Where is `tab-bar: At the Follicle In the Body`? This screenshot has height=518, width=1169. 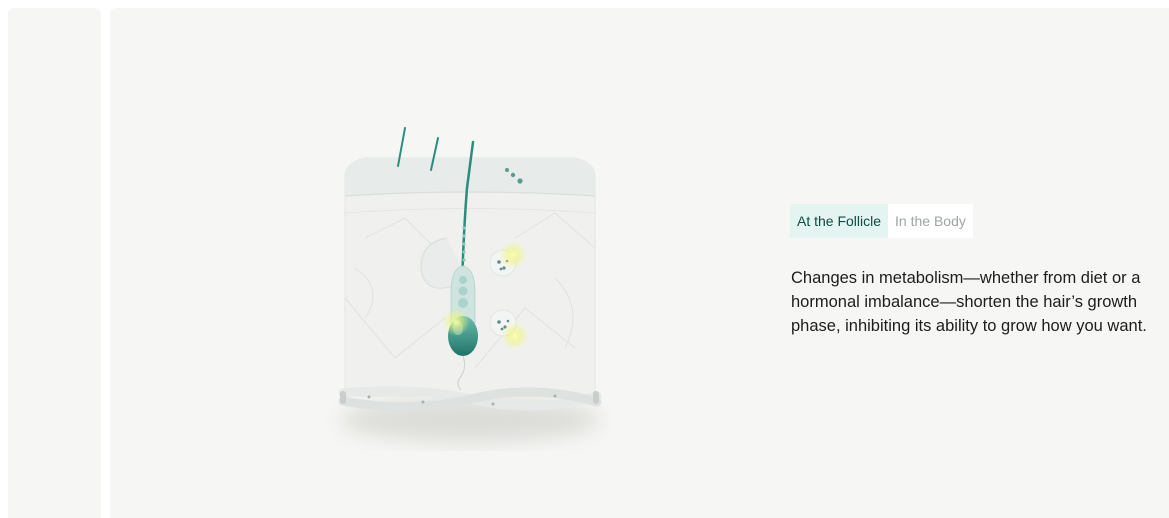
tab-bar: At the Follicle In the Body is located at coordinates (881, 221).